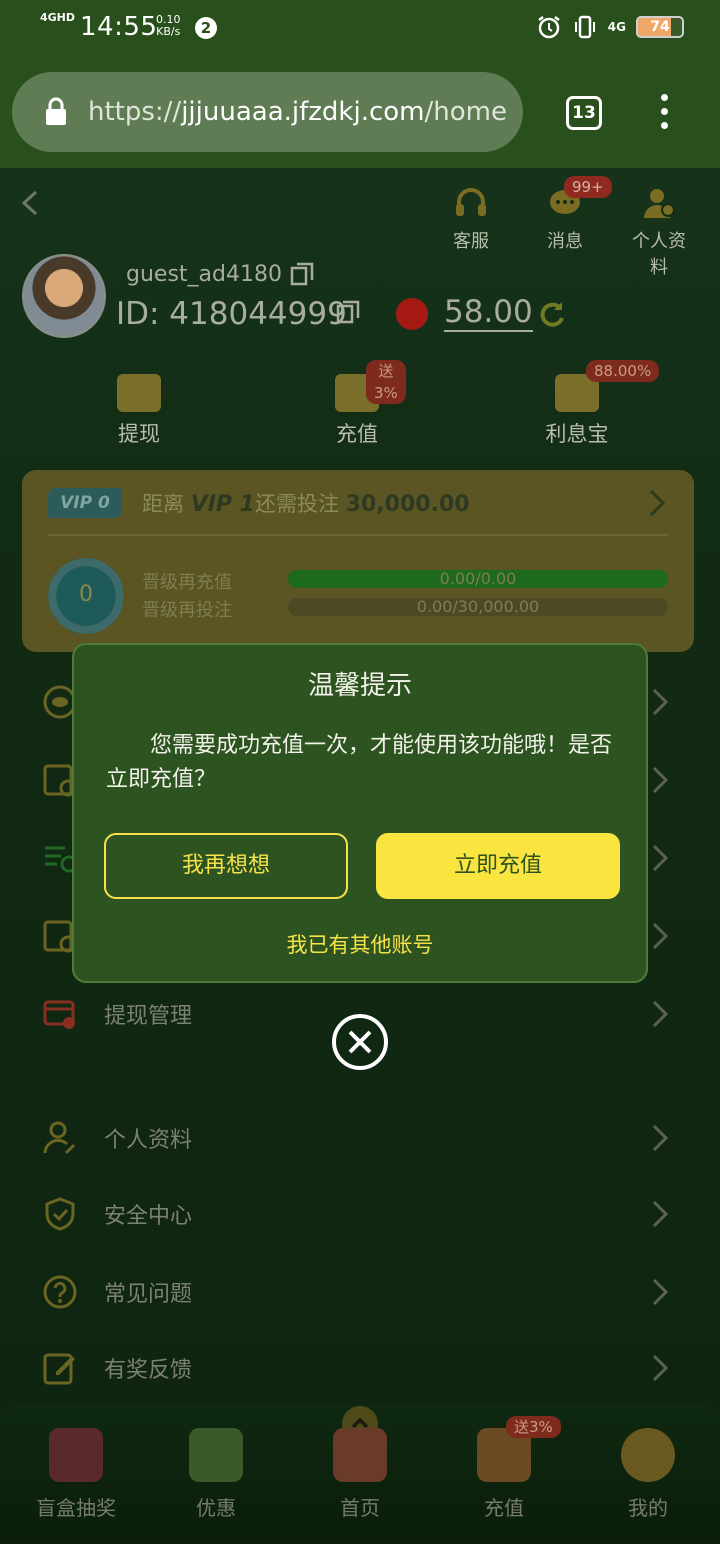  I want to click on tab-switcher-button: 13, so click(584, 113).